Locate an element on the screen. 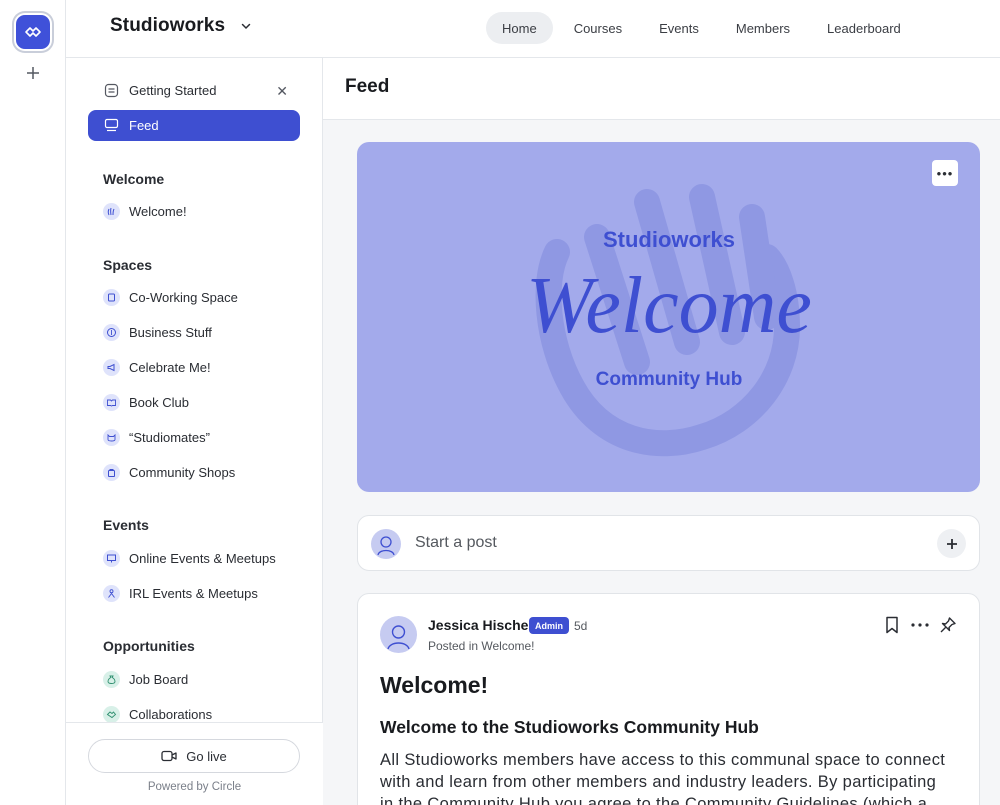  sidebar-item-label: Co-Working Space is located at coordinates (183, 297).